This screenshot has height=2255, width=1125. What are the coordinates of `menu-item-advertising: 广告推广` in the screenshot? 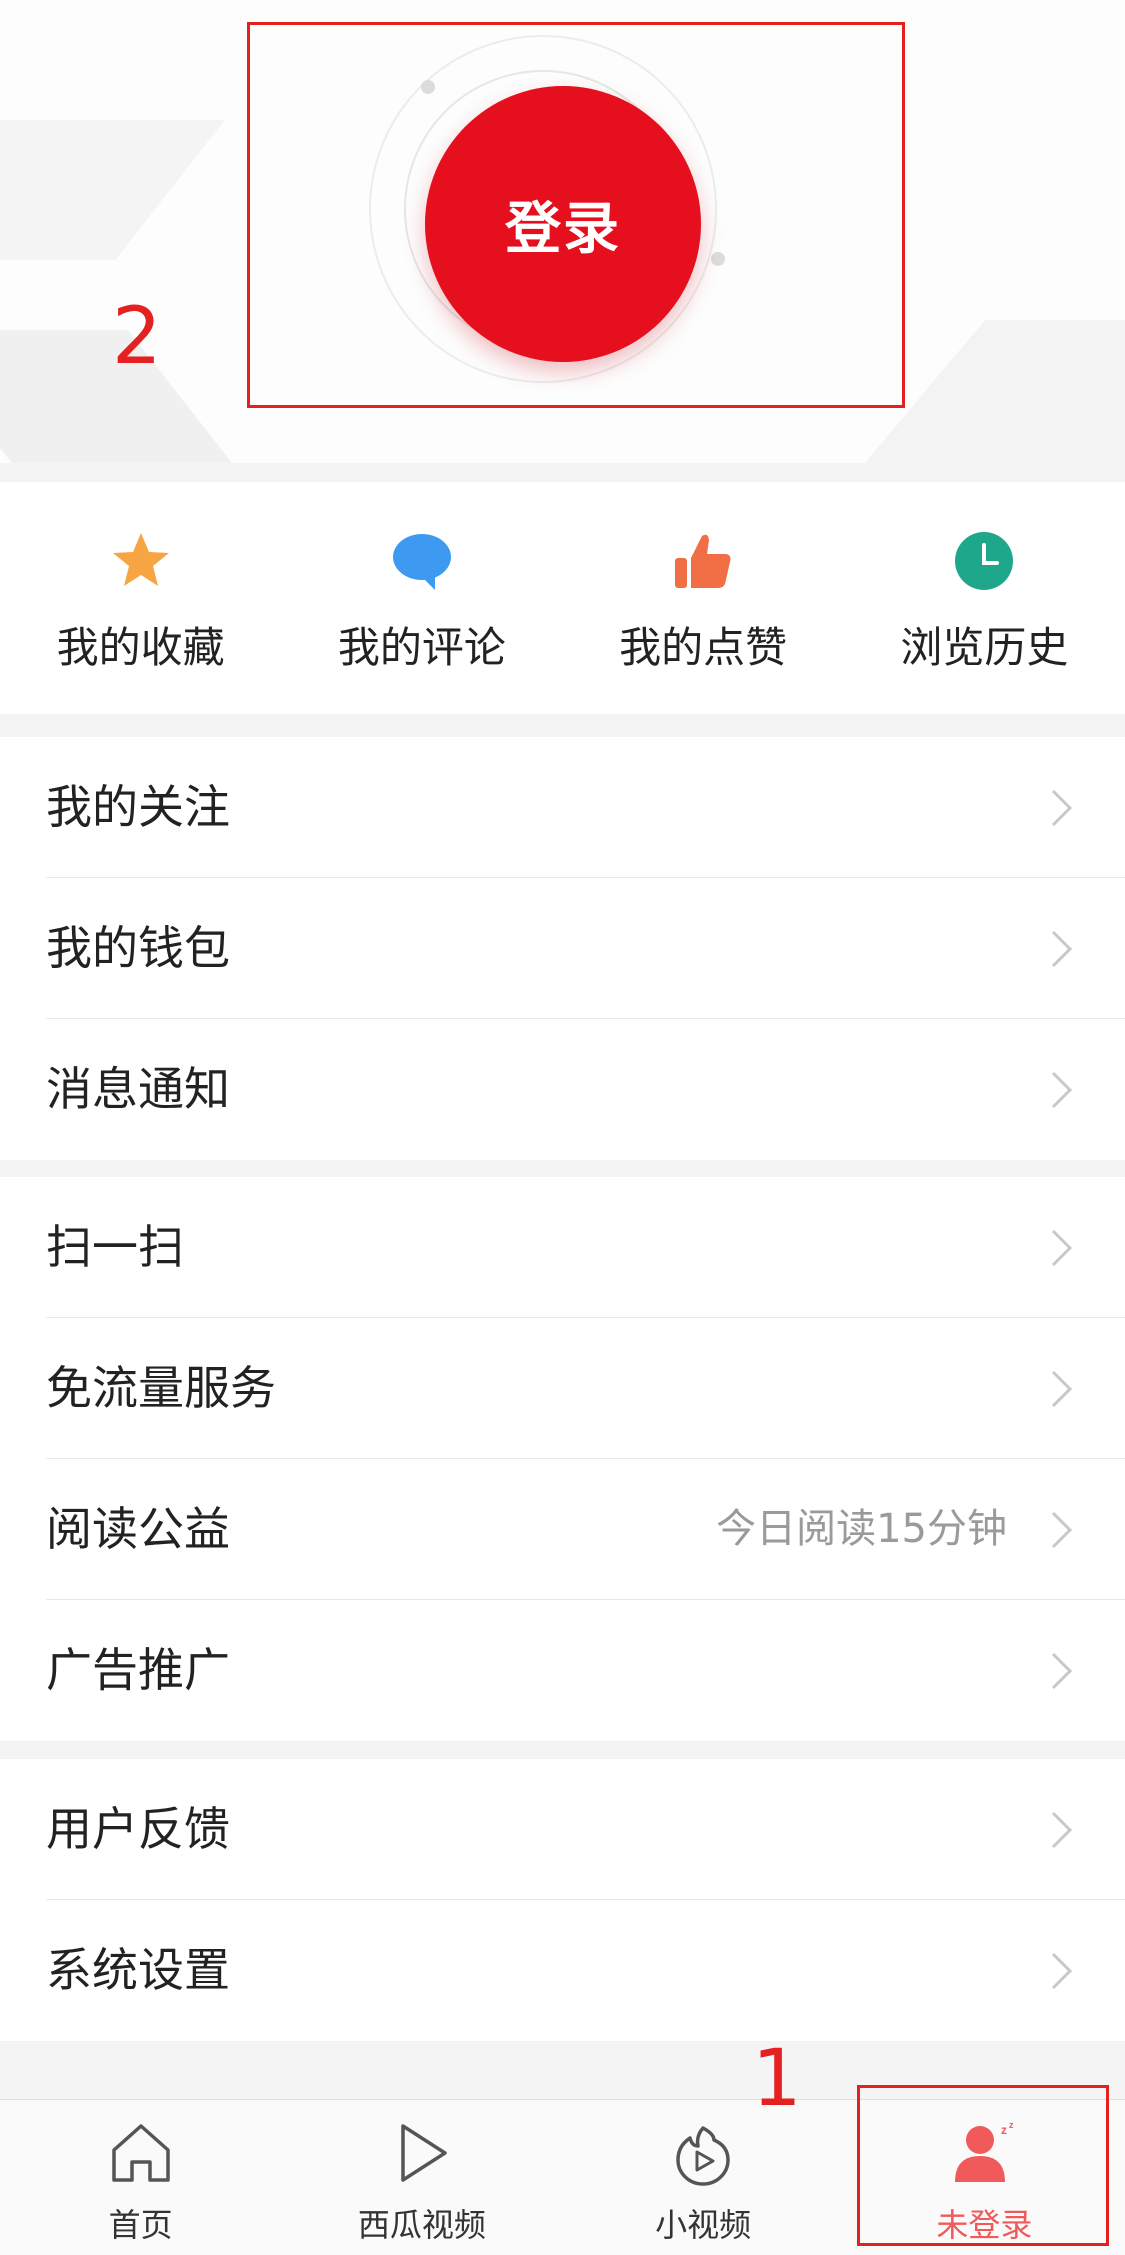 It's located at (562, 1670).